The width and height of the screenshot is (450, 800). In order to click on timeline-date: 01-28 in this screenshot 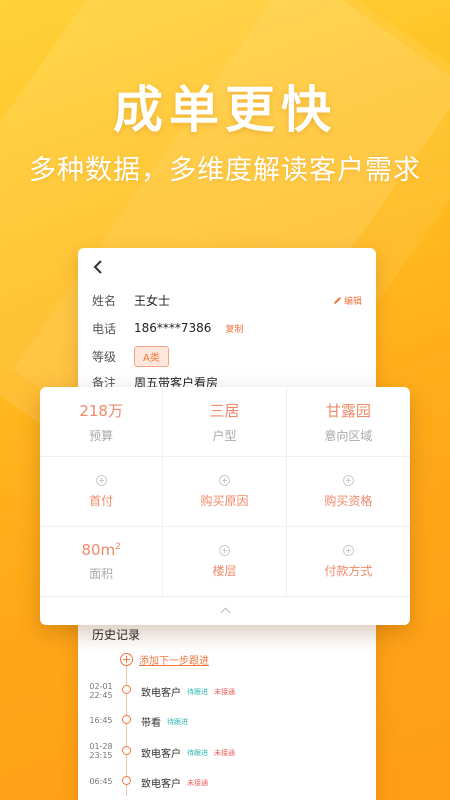, I will do `click(101, 746)`.